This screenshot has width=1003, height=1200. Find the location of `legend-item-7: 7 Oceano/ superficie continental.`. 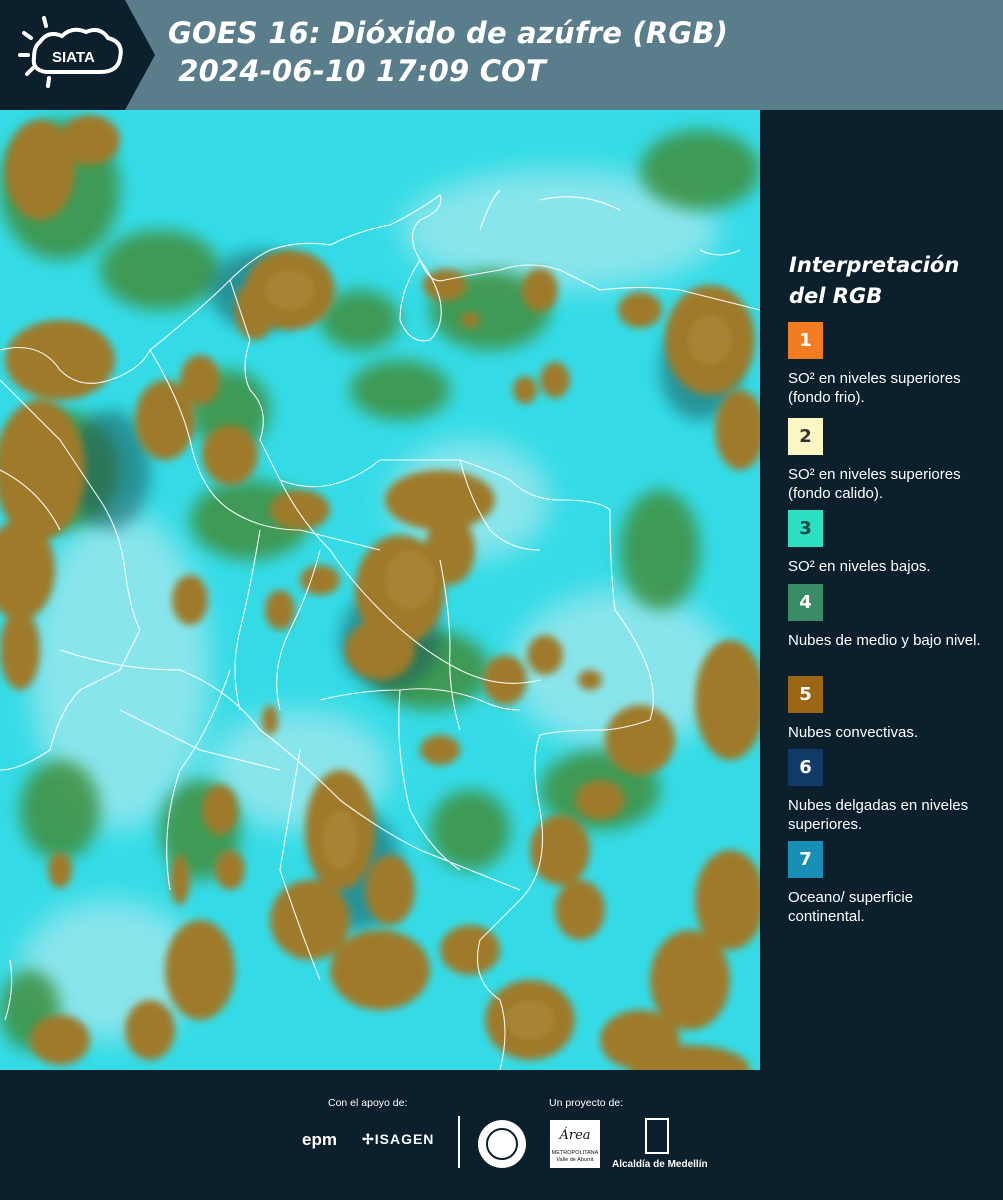

legend-item-7: 7 Oceano/ superficie continental. is located at coordinates (890, 883).